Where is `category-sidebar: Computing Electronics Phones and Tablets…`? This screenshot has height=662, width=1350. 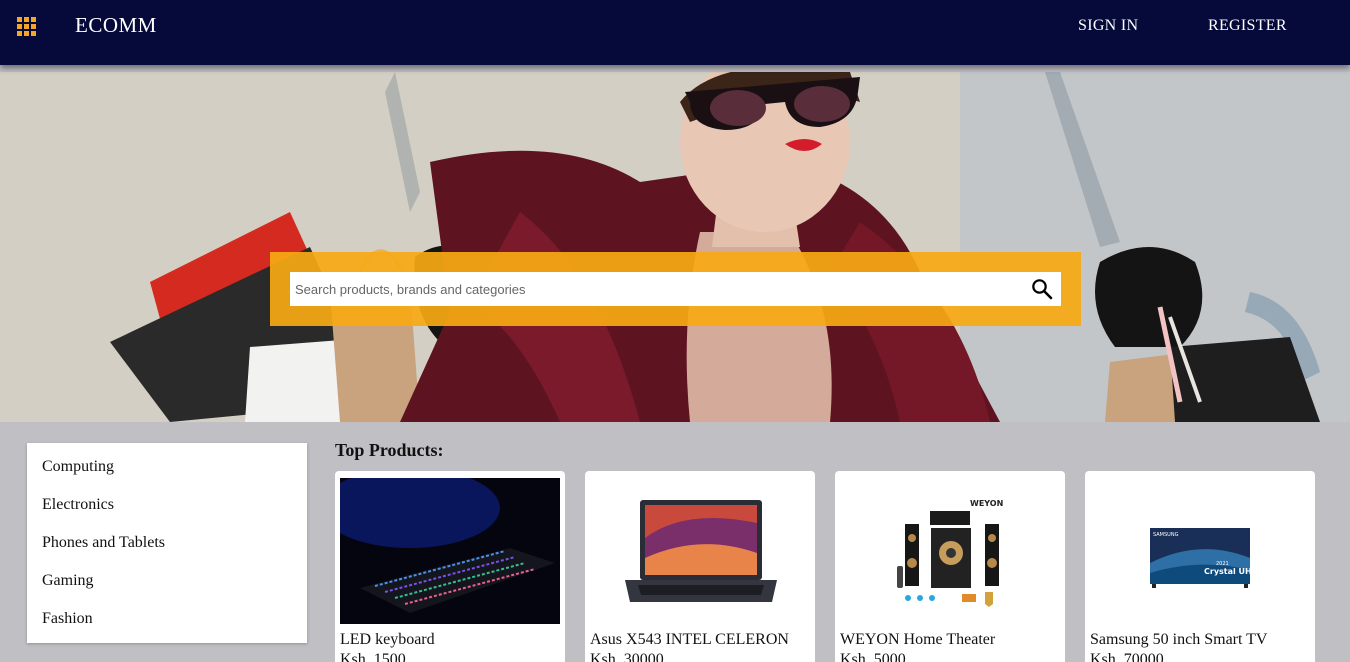
category-sidebar: Computing Electronics Phones and Tablets… is located at coordinates (167, 543).